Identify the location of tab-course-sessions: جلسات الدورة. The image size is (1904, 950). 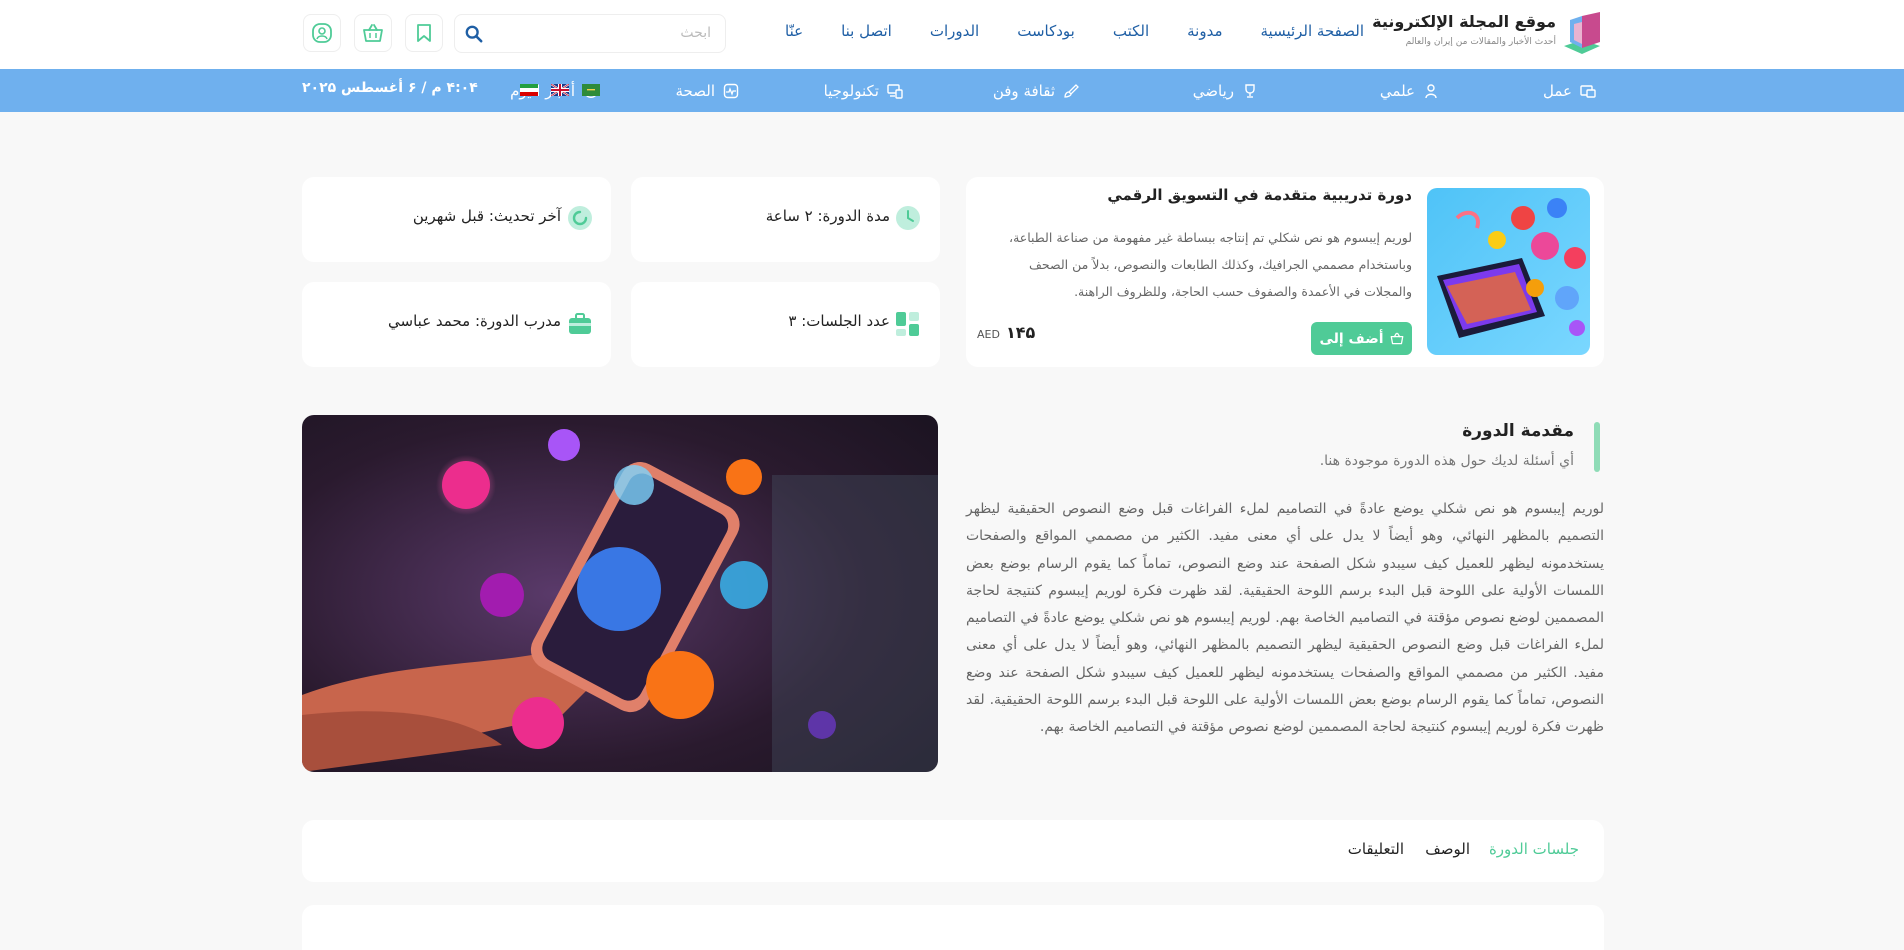
(1534, 849).